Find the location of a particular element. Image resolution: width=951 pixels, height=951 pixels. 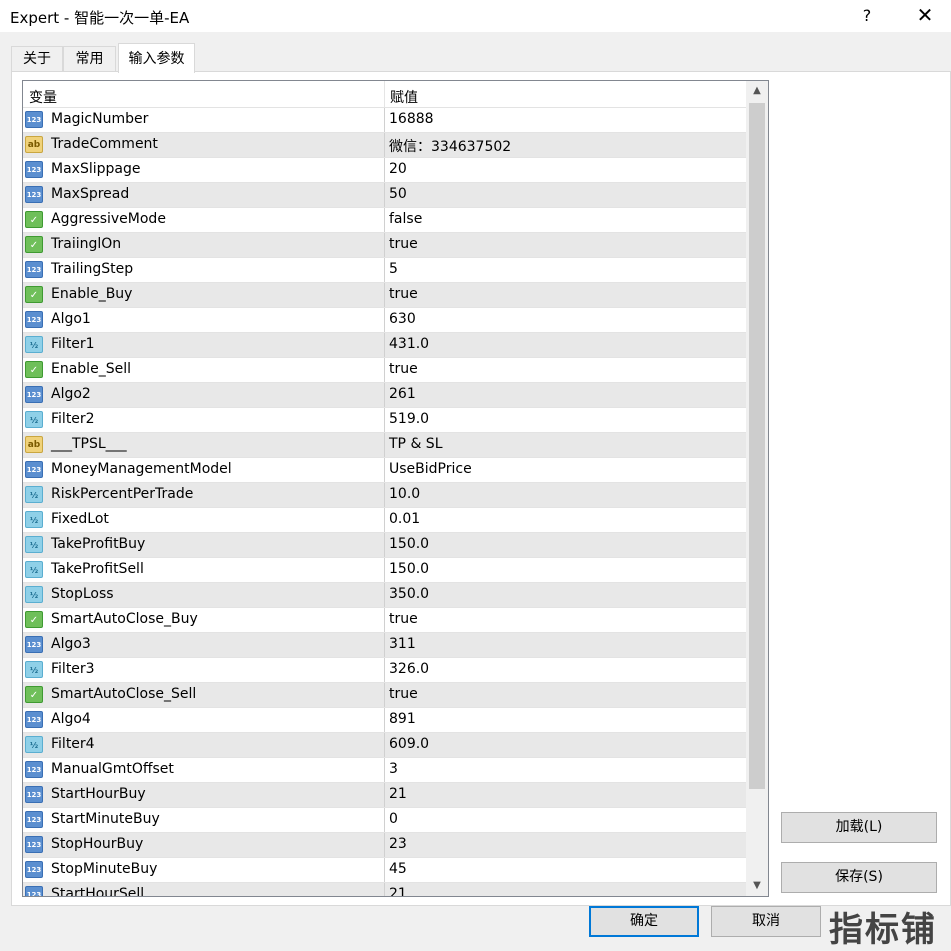

parameter-value: 0 is located at coordinates (393, 819).